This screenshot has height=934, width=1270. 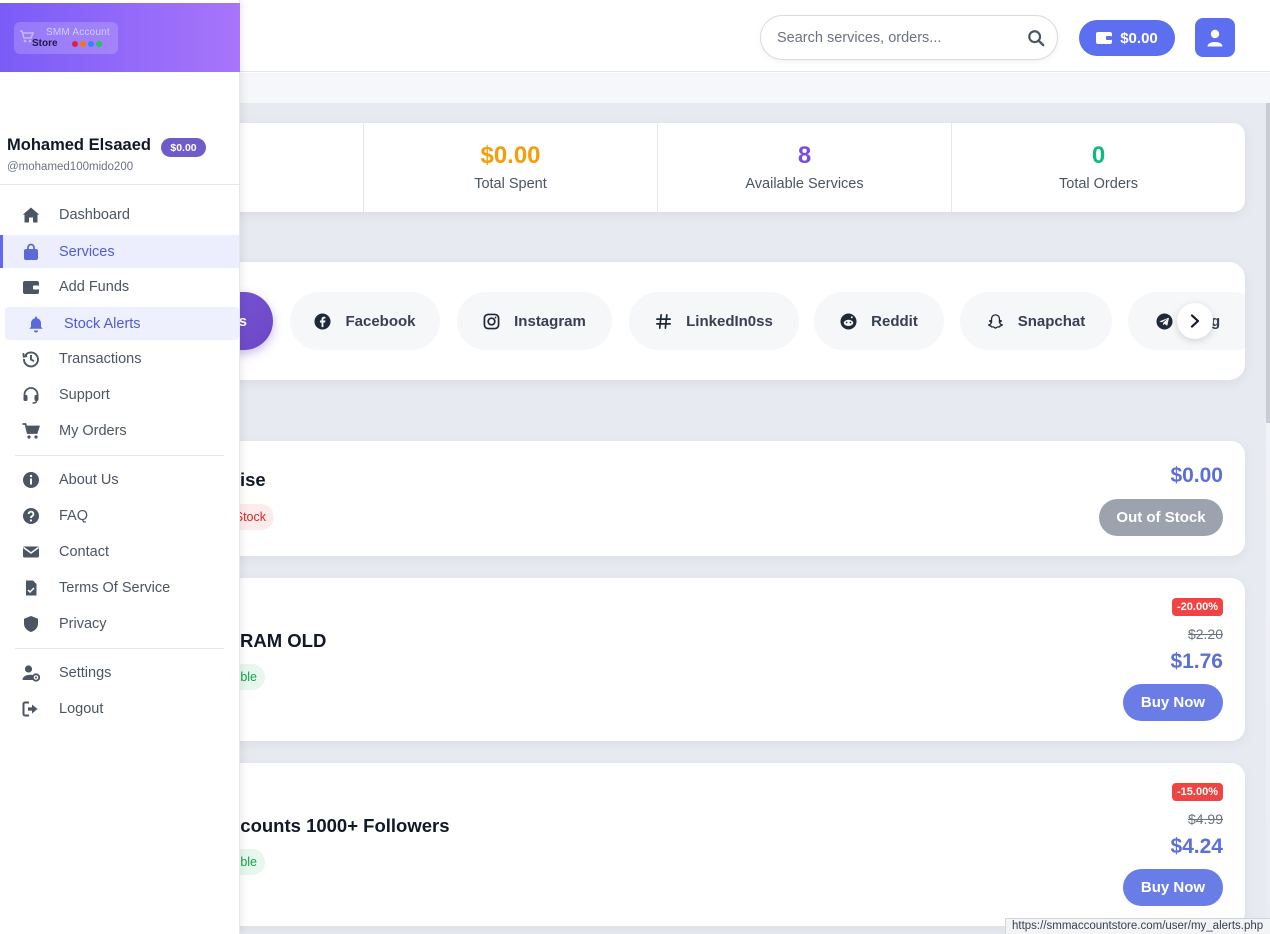 I want to click on wallet-balance-button: $0.00, so click(x=1127, y=38).